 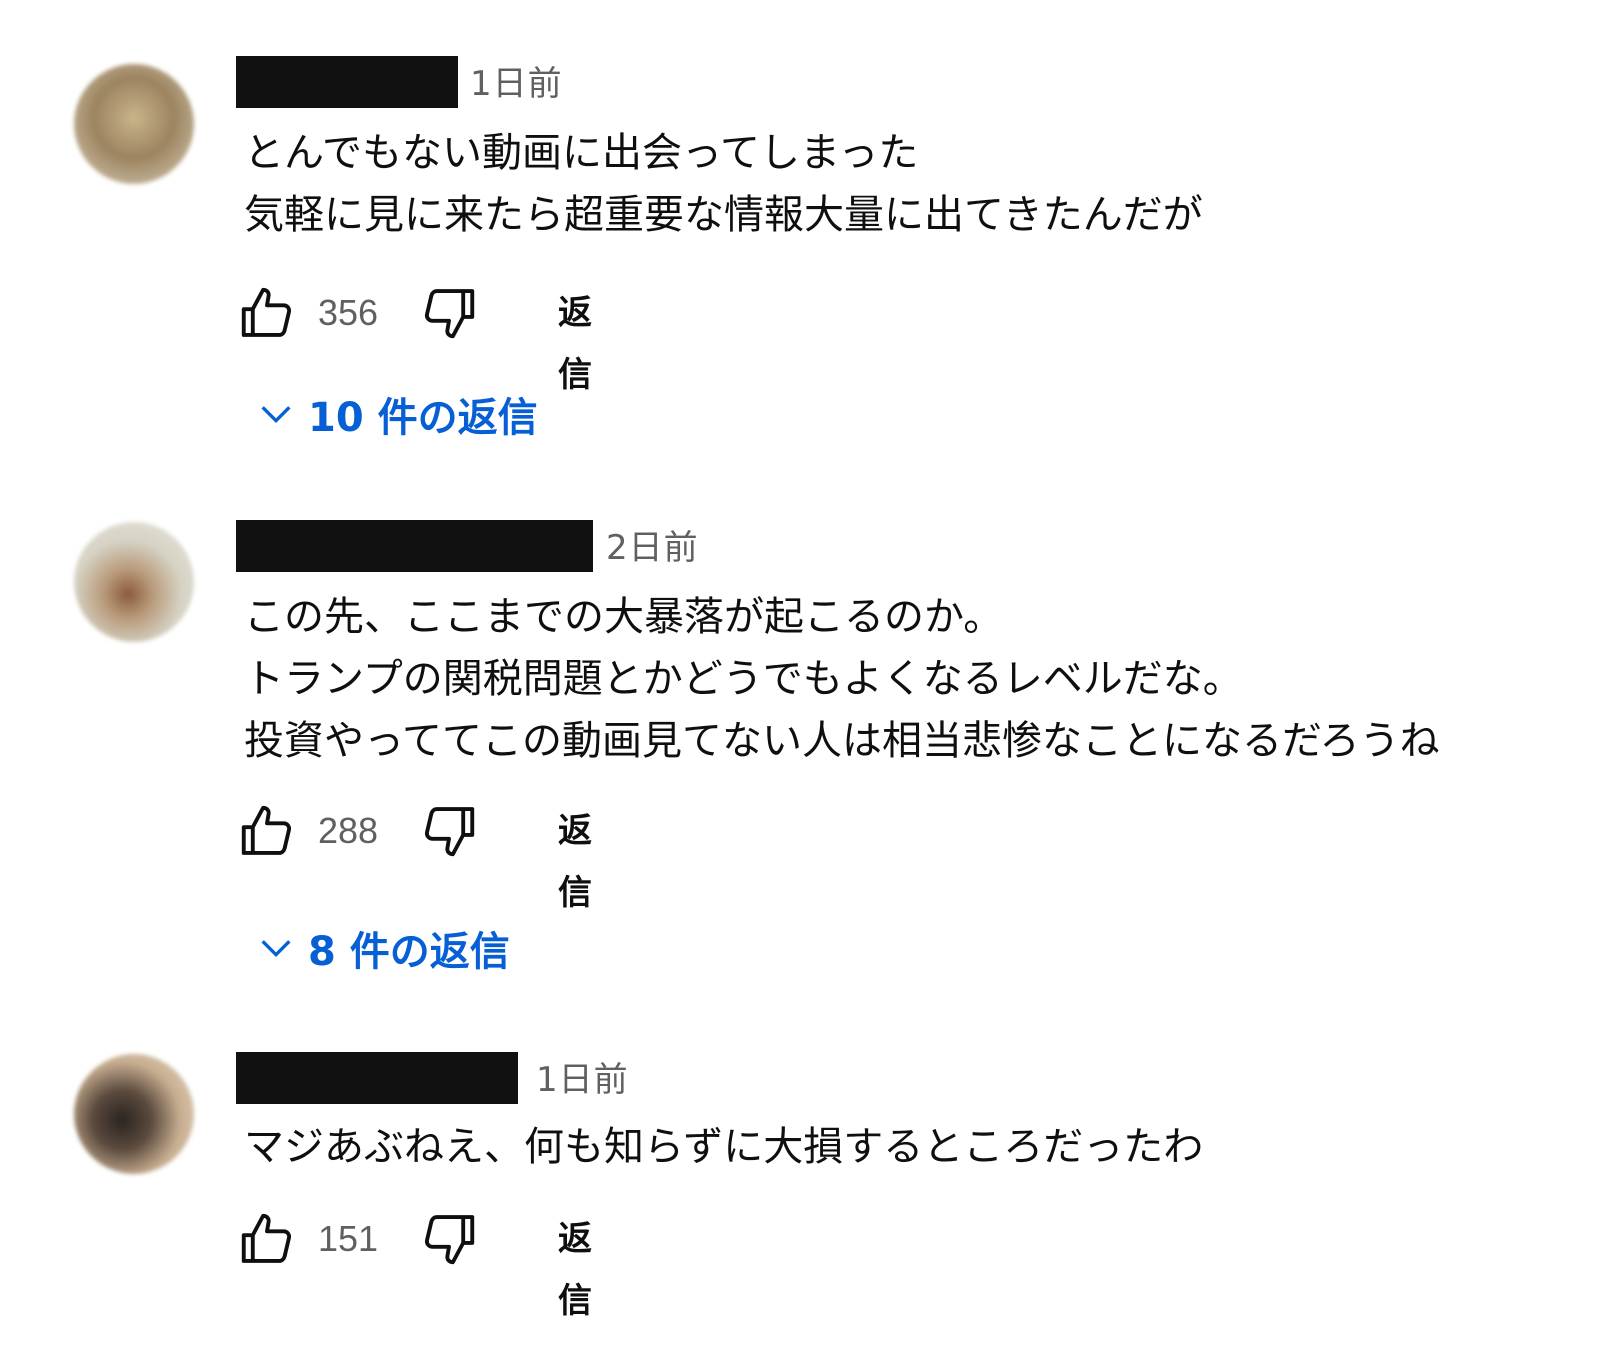 What do you see at coordinates (348, 312) in the screenshot?
I see `like-count: 356` at bounding box center [348, 312].